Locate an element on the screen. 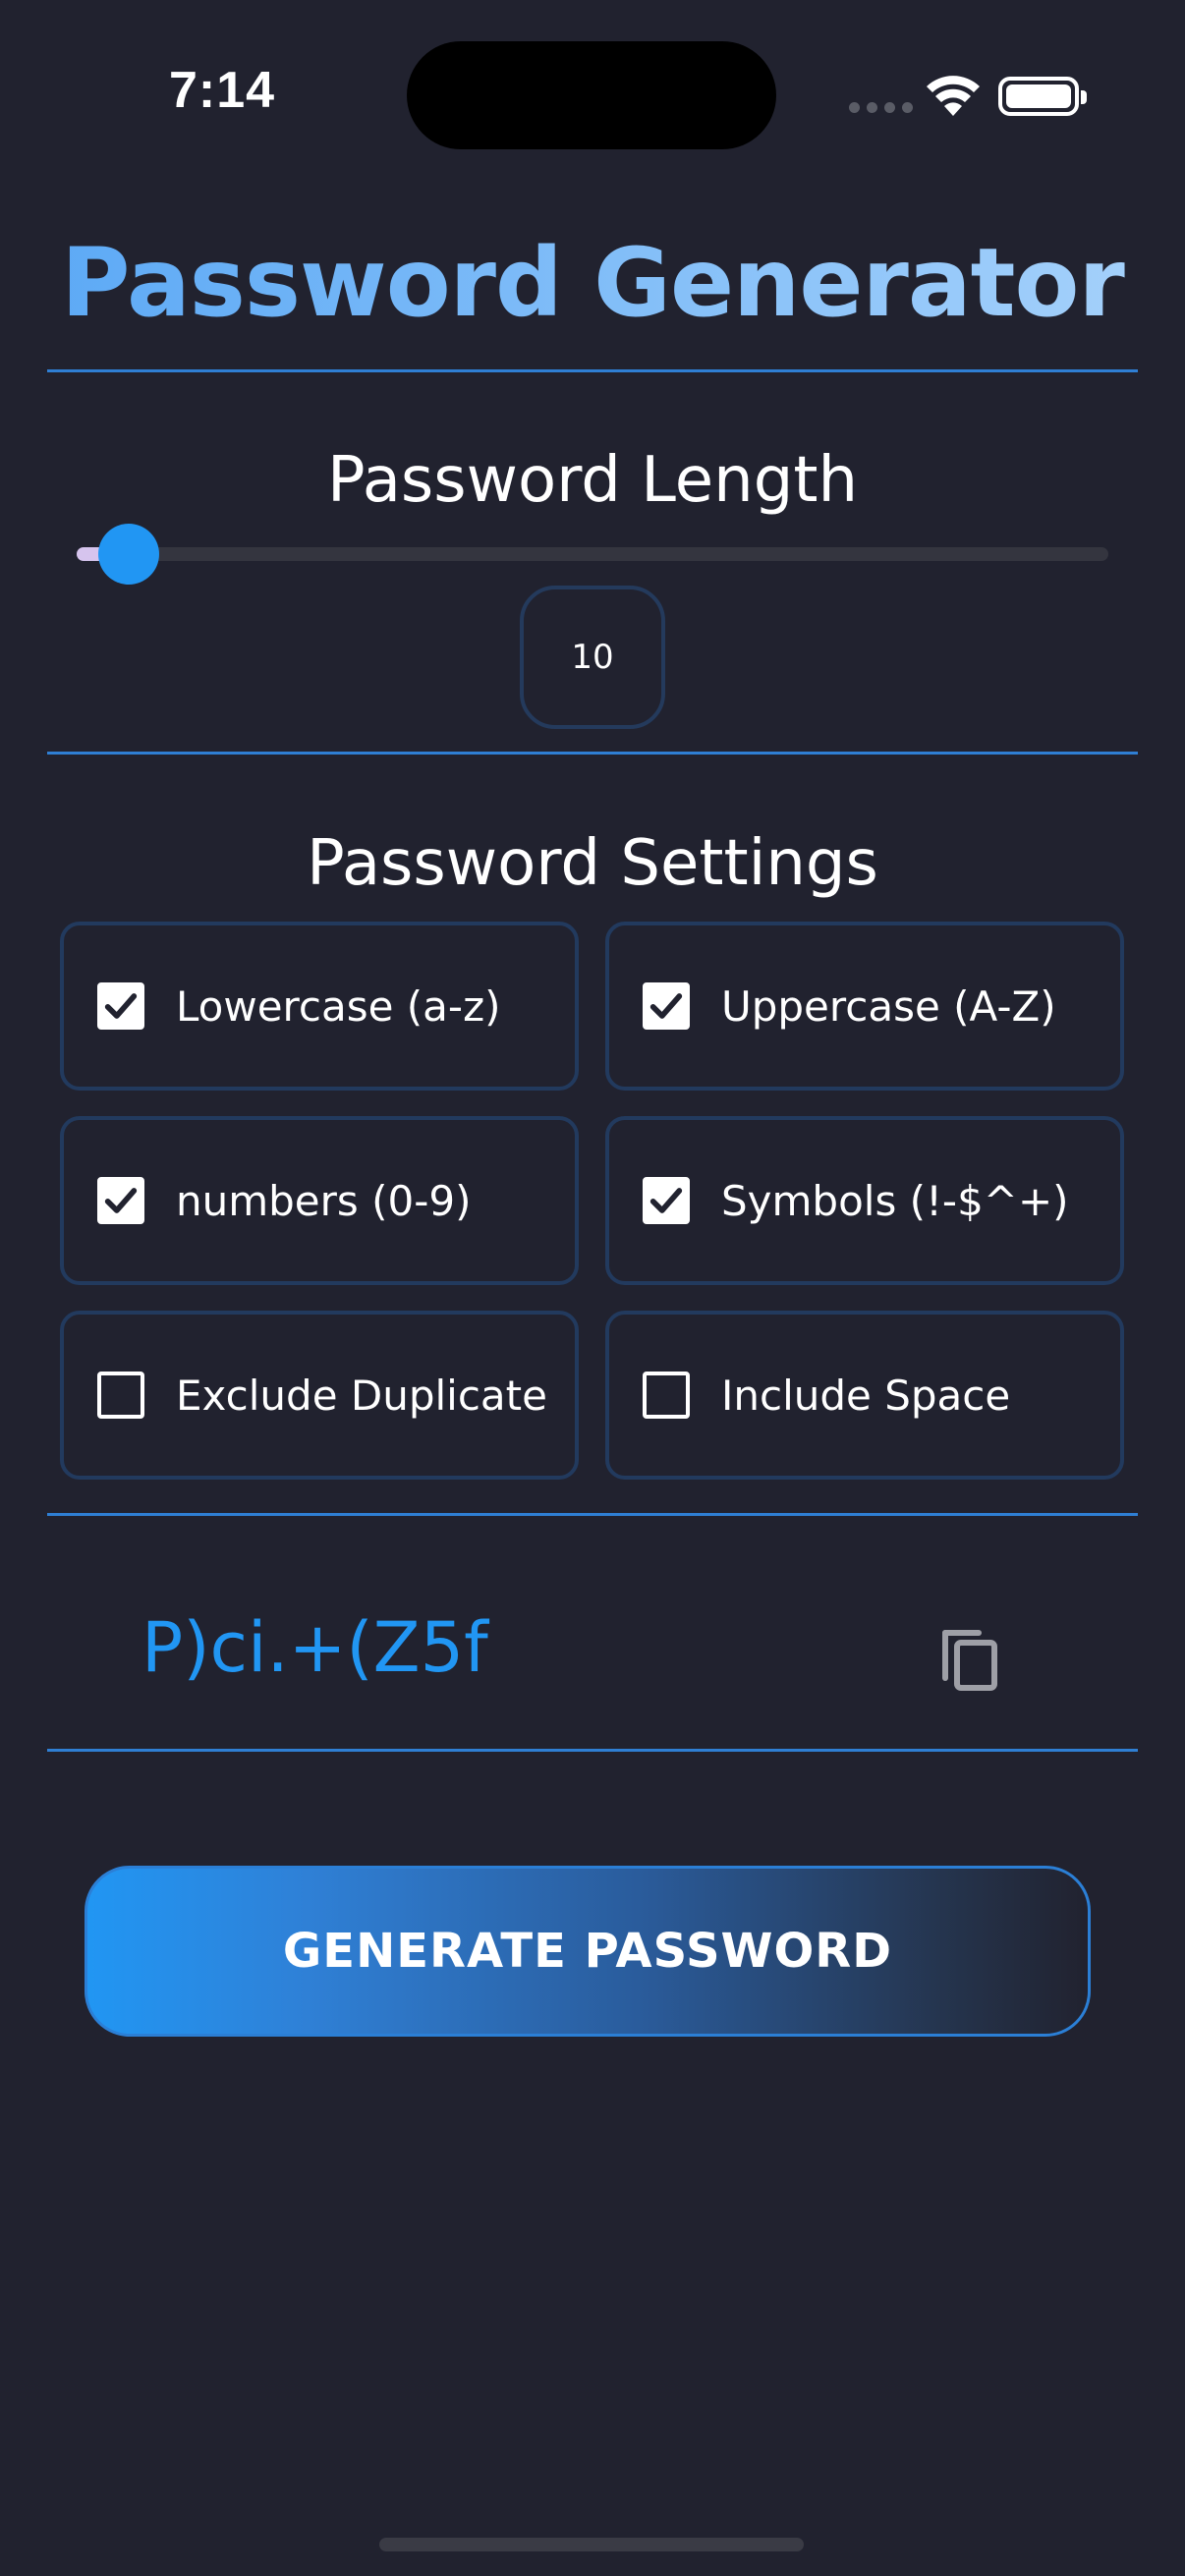 This screenshot has width=1185, height=2576. checkbox-include-space is located at coordinates (666, 1395).